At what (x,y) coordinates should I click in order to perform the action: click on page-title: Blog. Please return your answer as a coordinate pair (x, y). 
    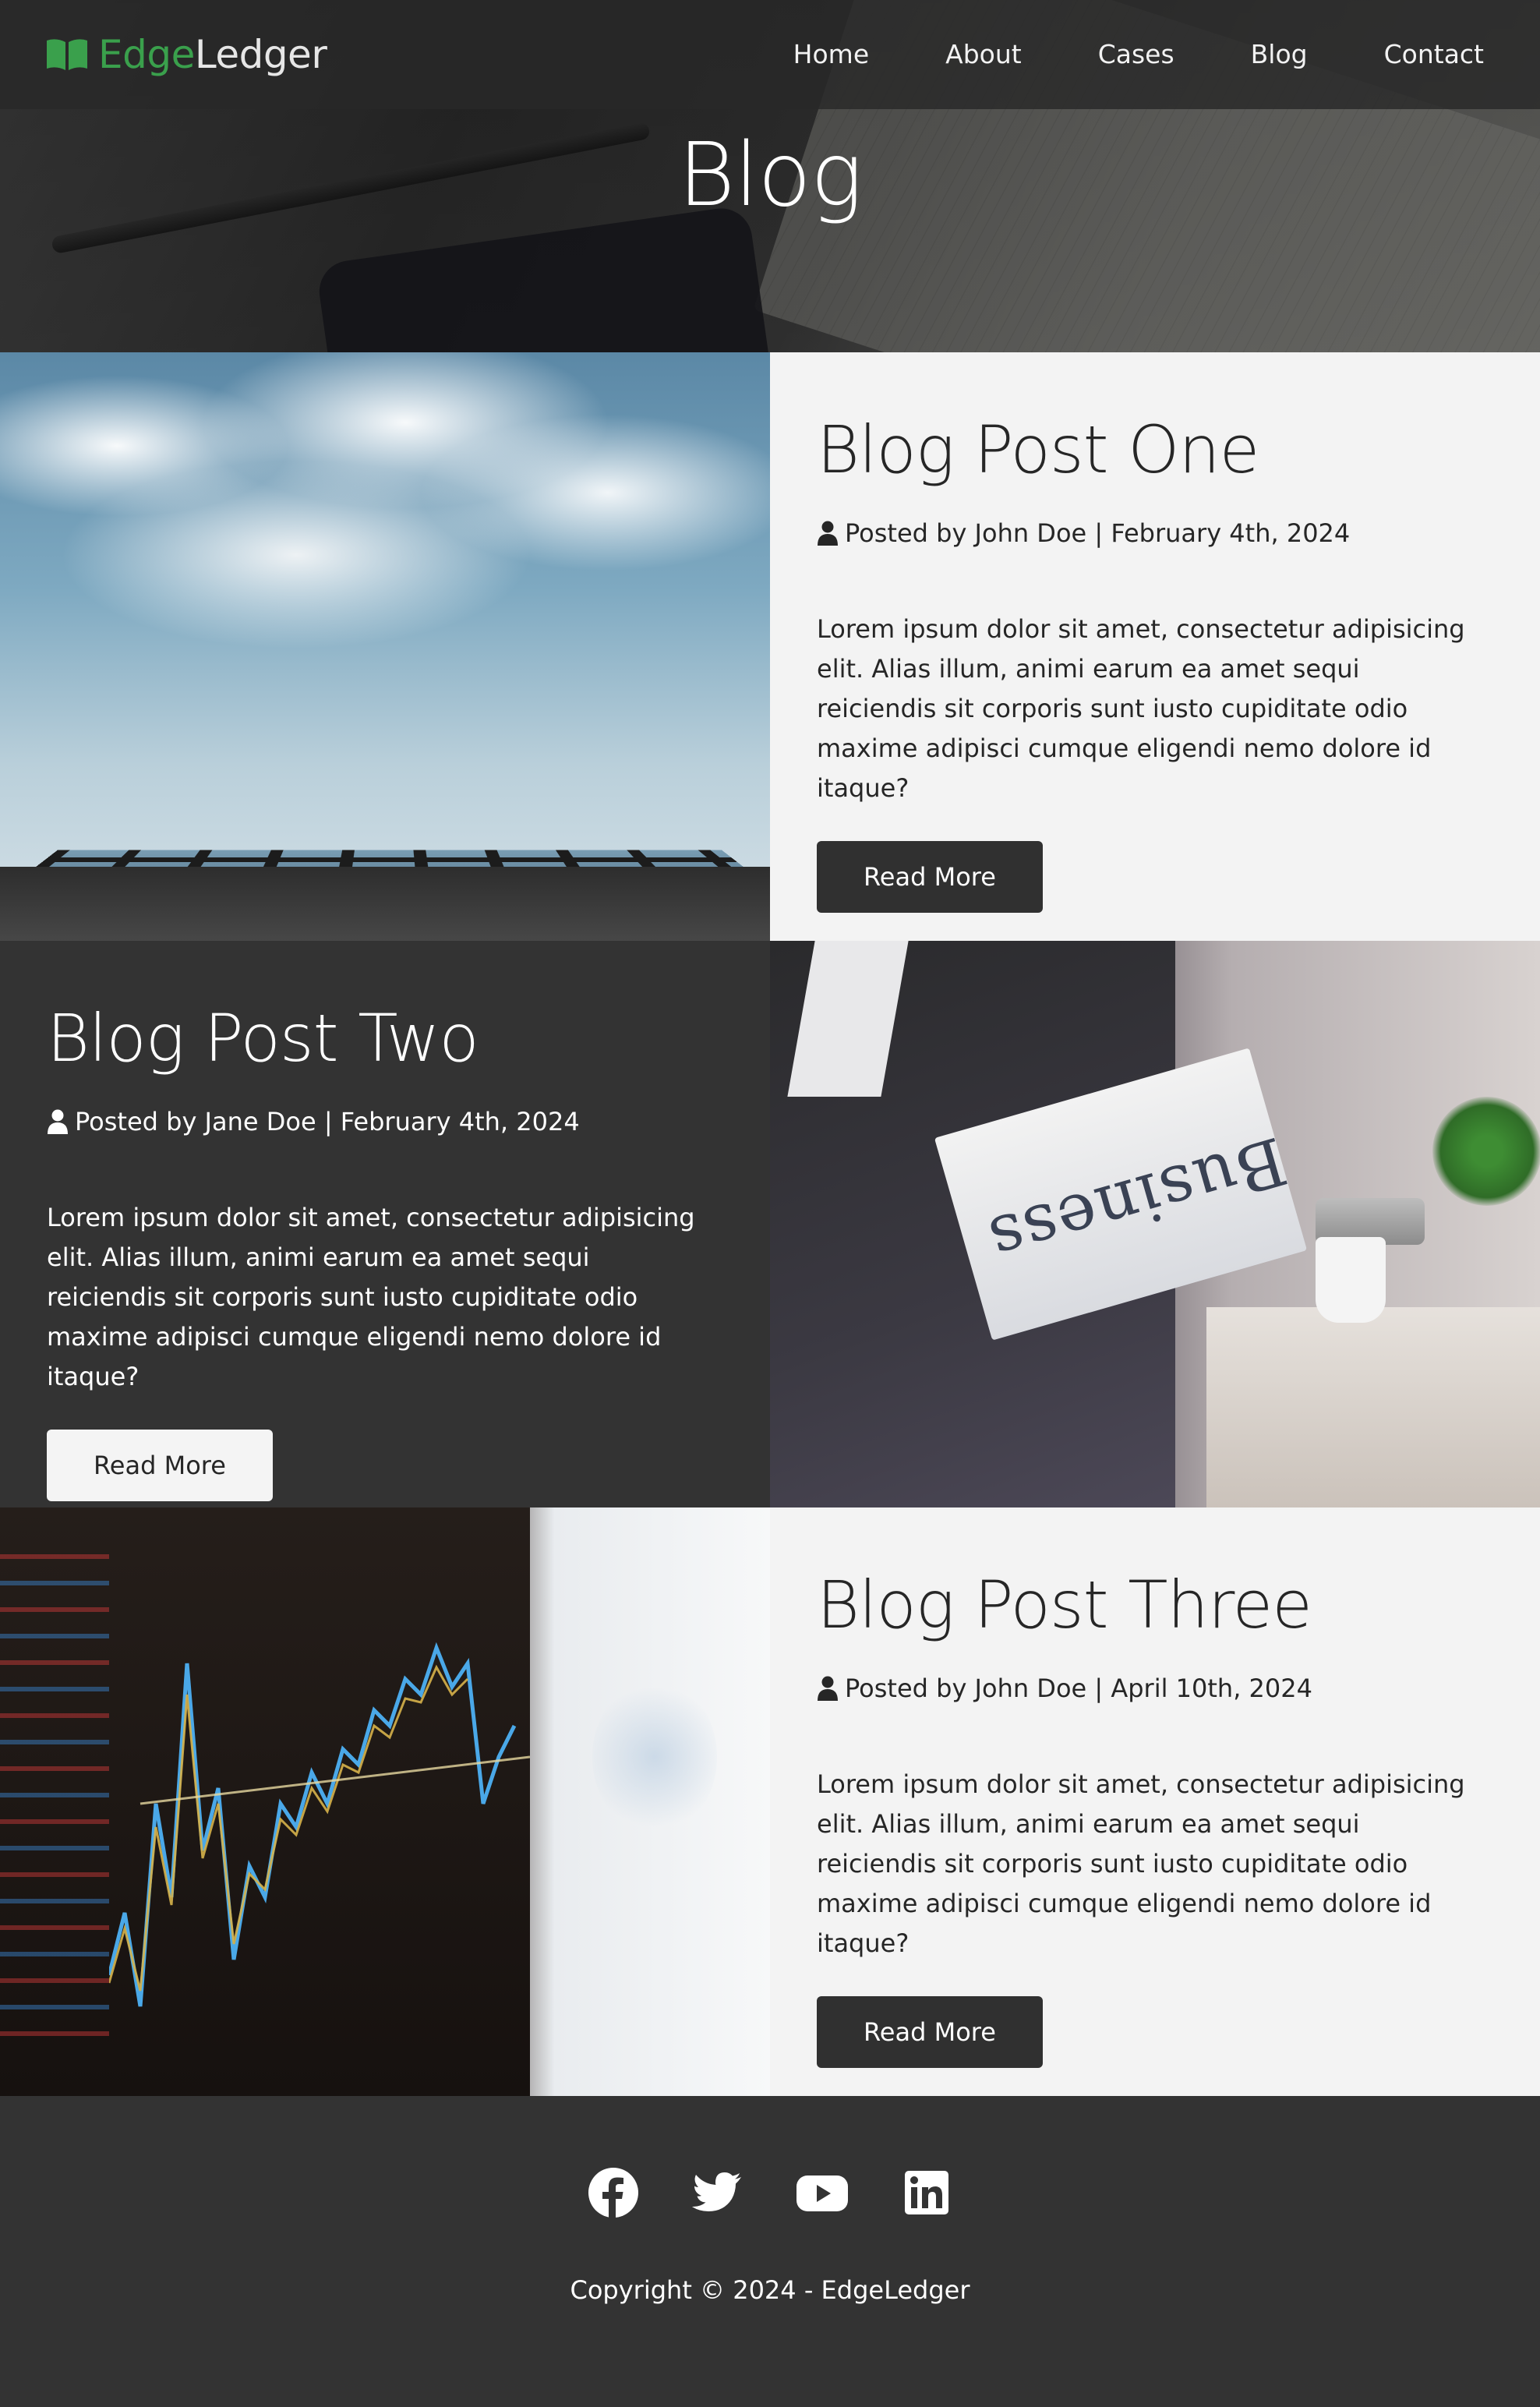
    Looking at the image, I should click on (770, 175).